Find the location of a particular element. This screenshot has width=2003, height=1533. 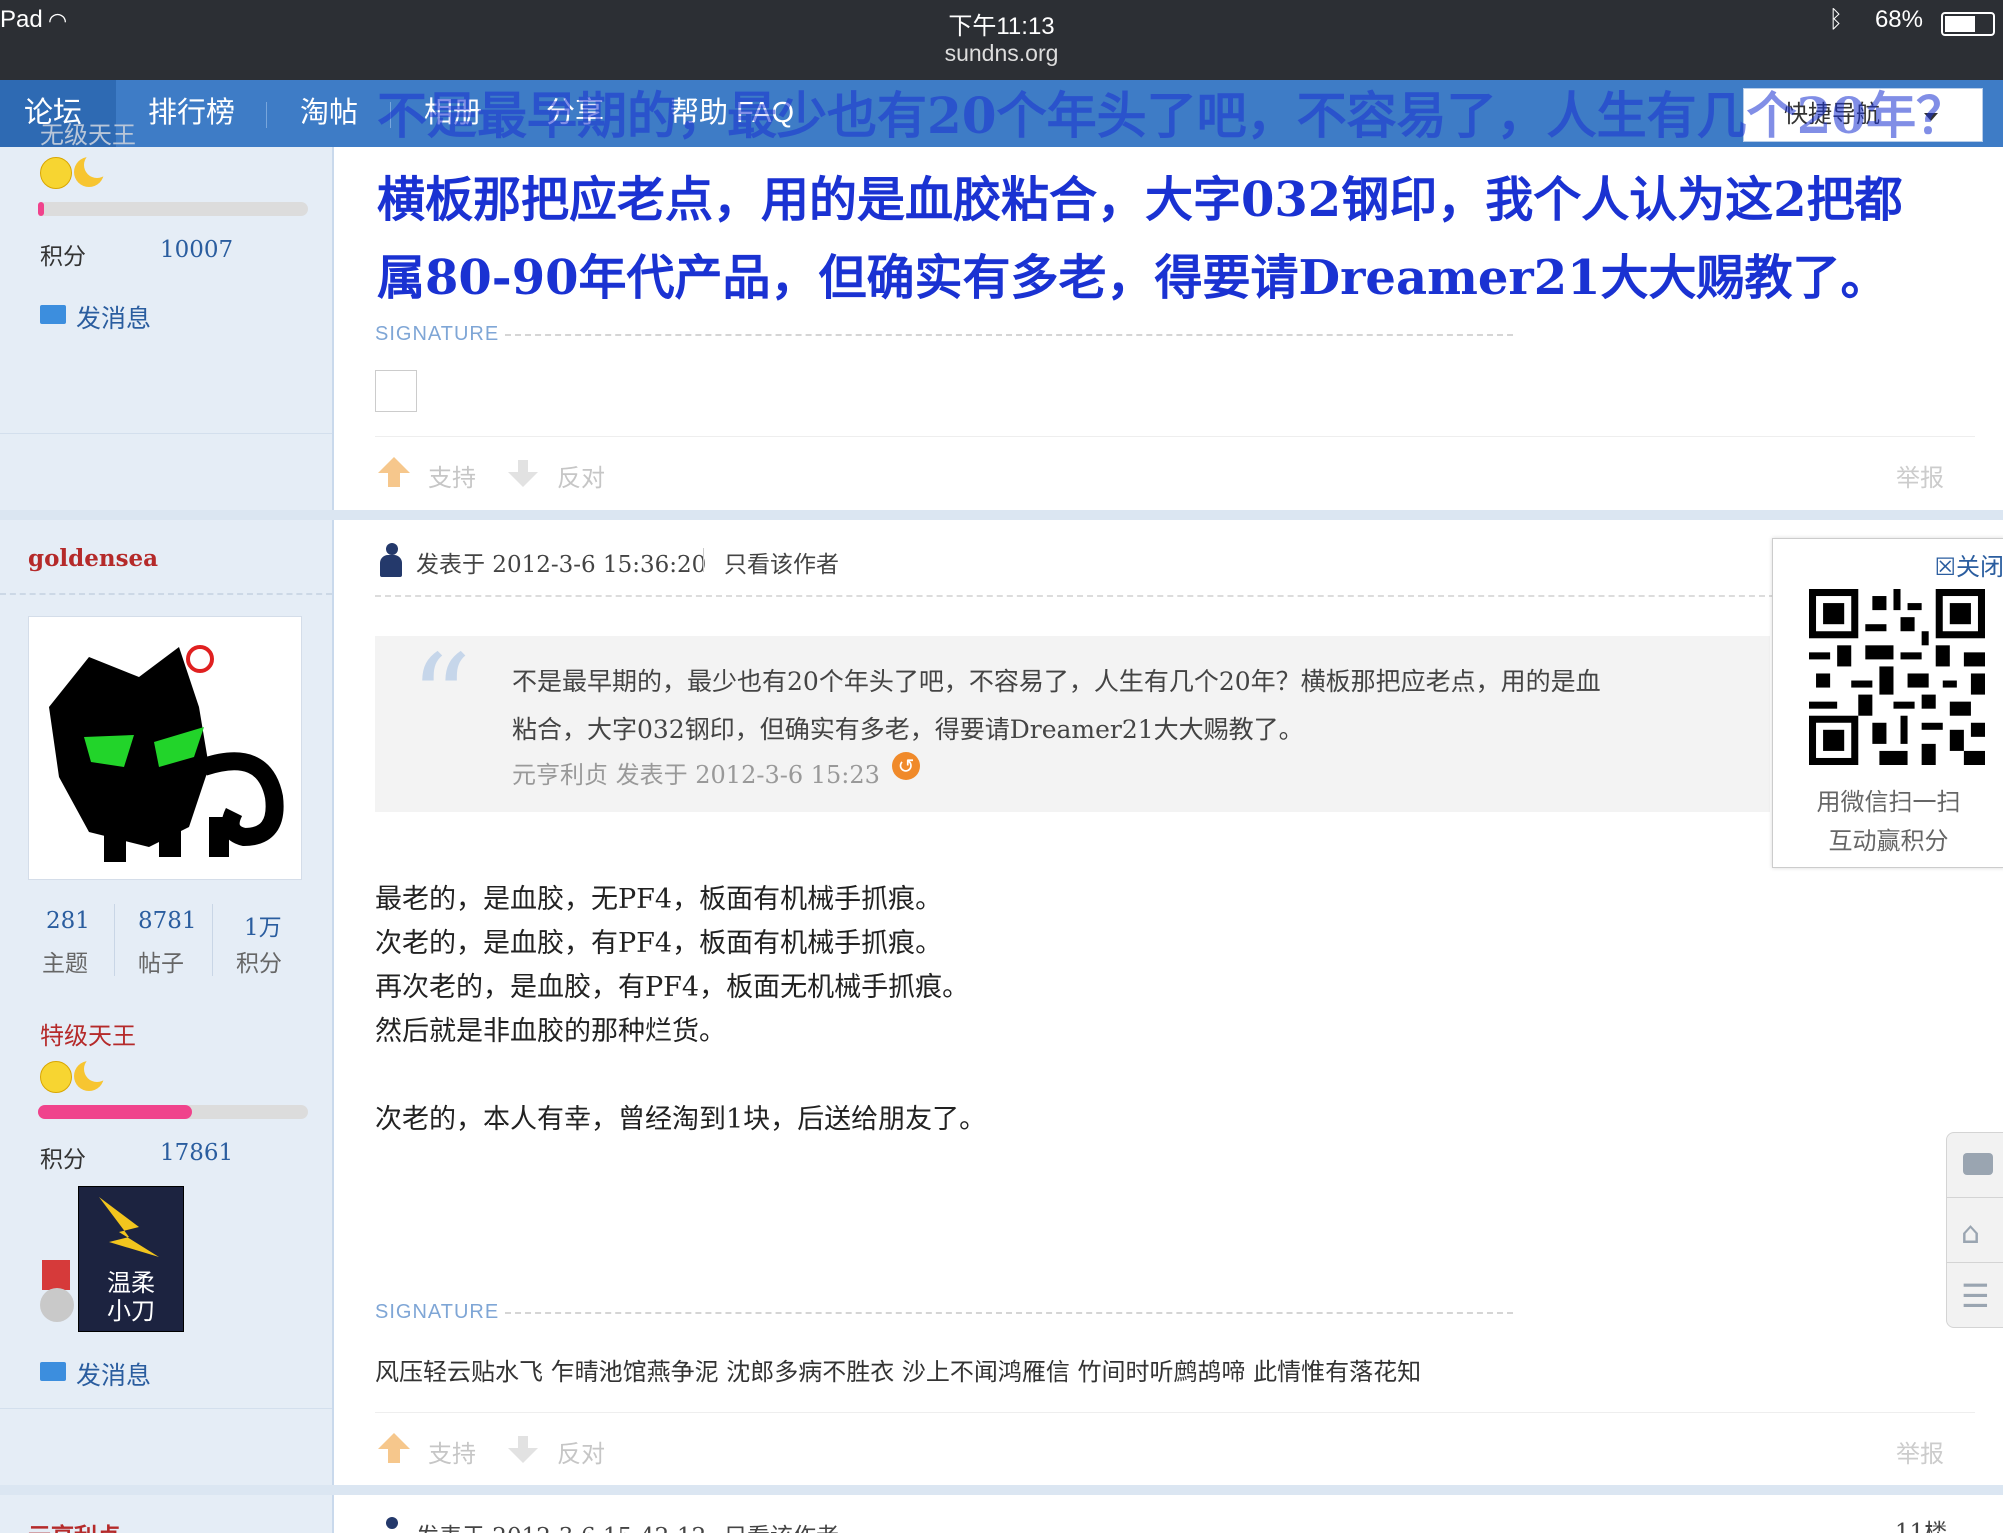

back-to-top-button: ⌂ is located at coordinates (1974, 1230).